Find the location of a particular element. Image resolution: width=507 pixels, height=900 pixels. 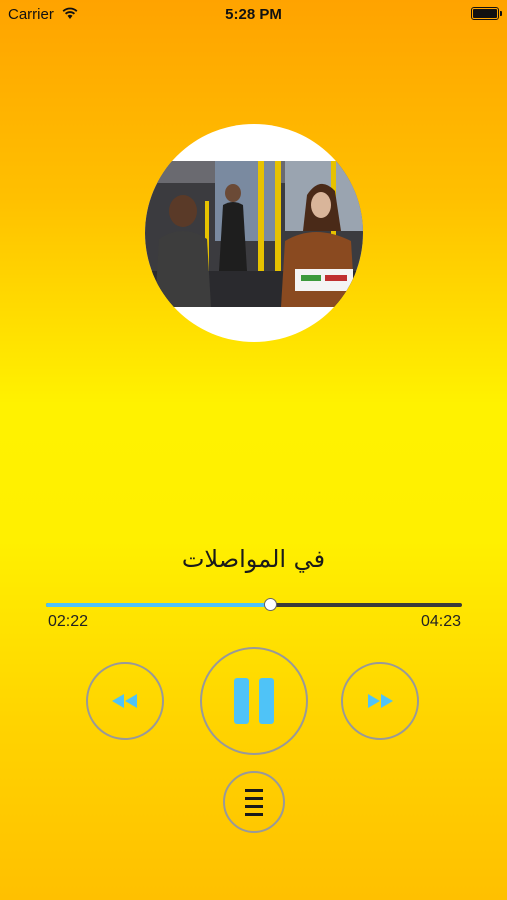

pause-icon is located at coordinates (254, 701).